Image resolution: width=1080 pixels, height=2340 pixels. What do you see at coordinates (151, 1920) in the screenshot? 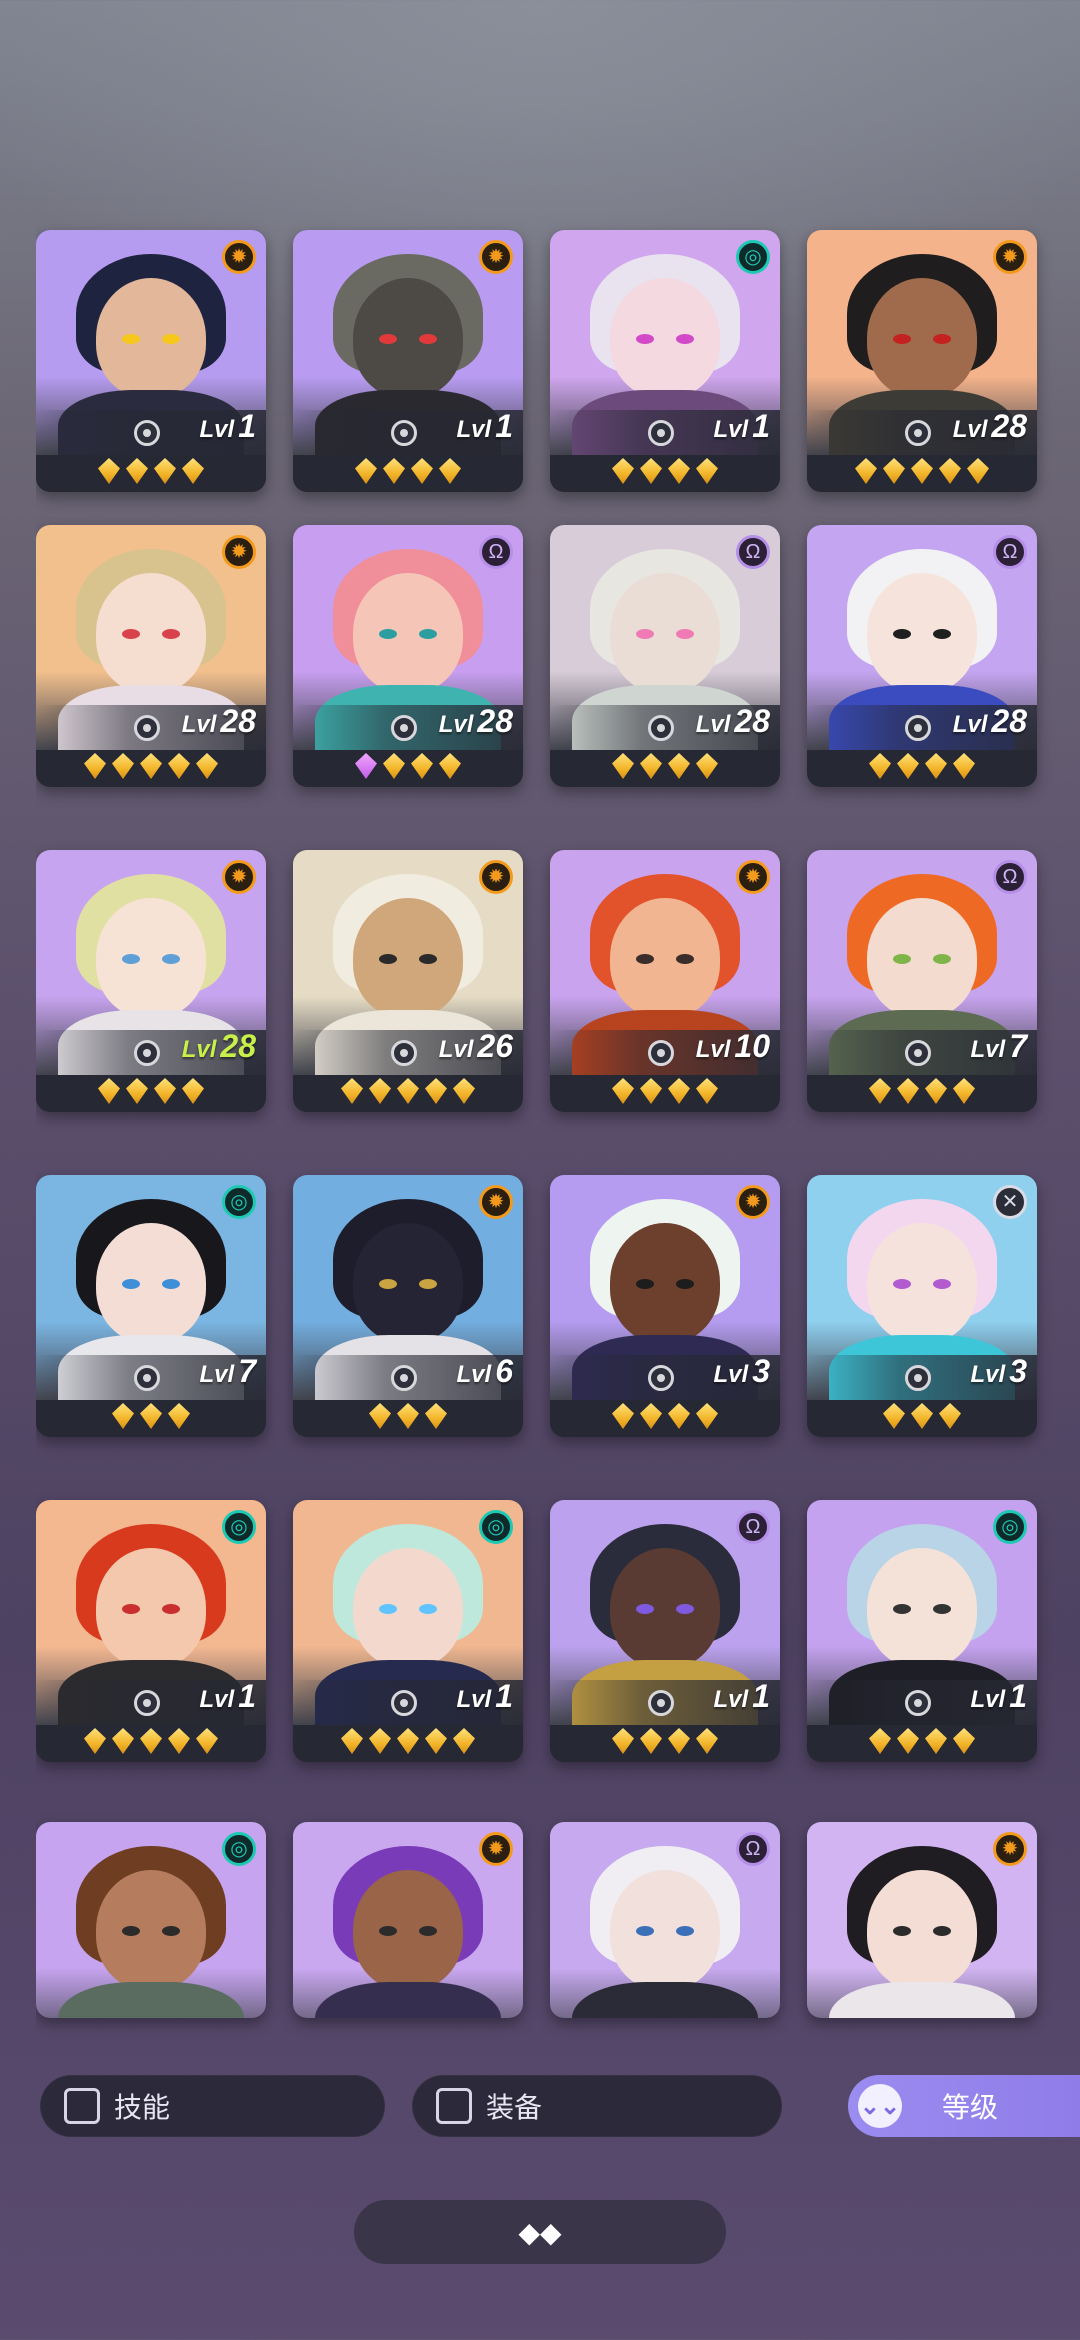
I see `hero-card: ◎` at bounding box center [151, 1920].